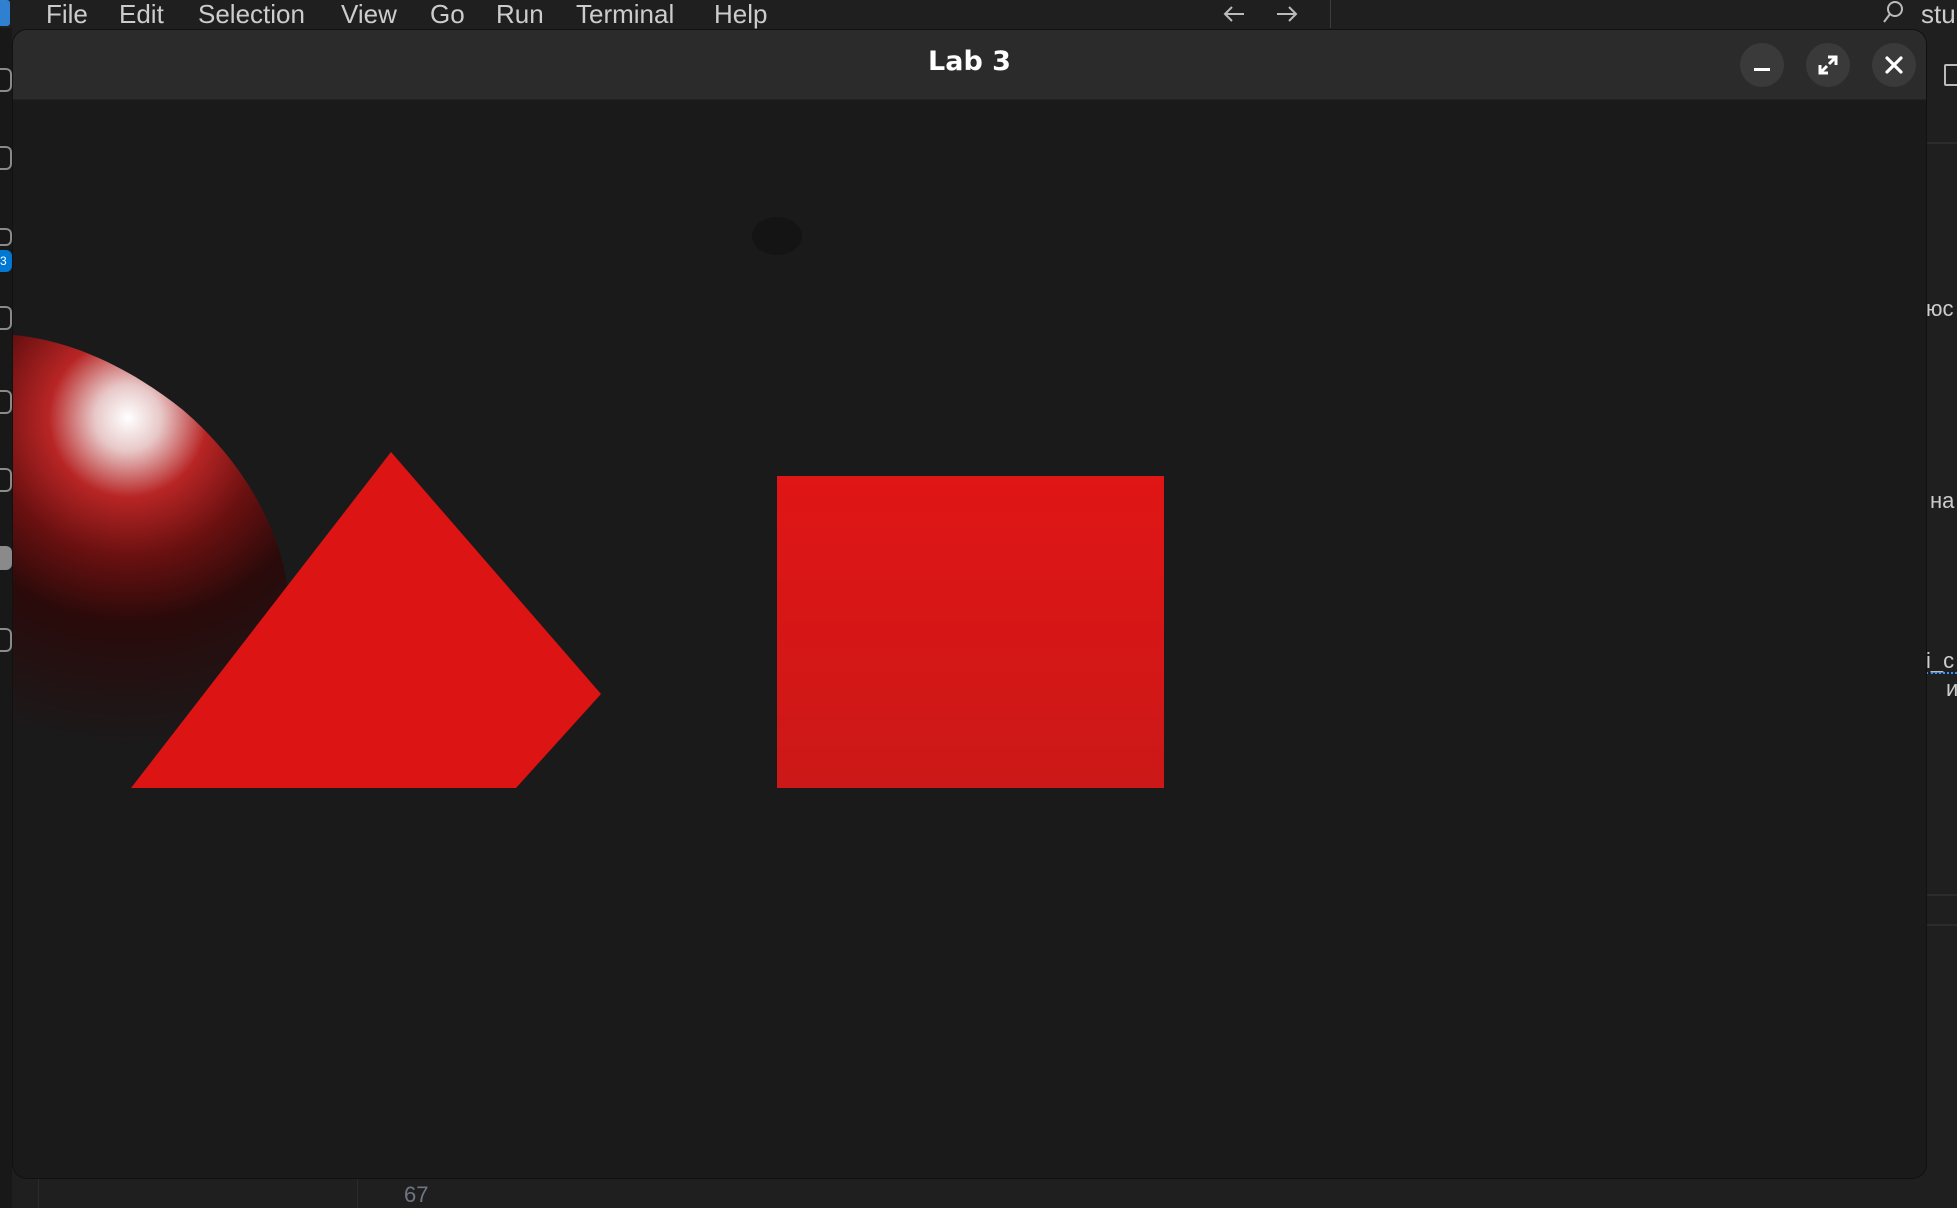 The height and width of the screenshot is (1208, 1957). I want to click on menu-selection: Selection, so click(251, 14).